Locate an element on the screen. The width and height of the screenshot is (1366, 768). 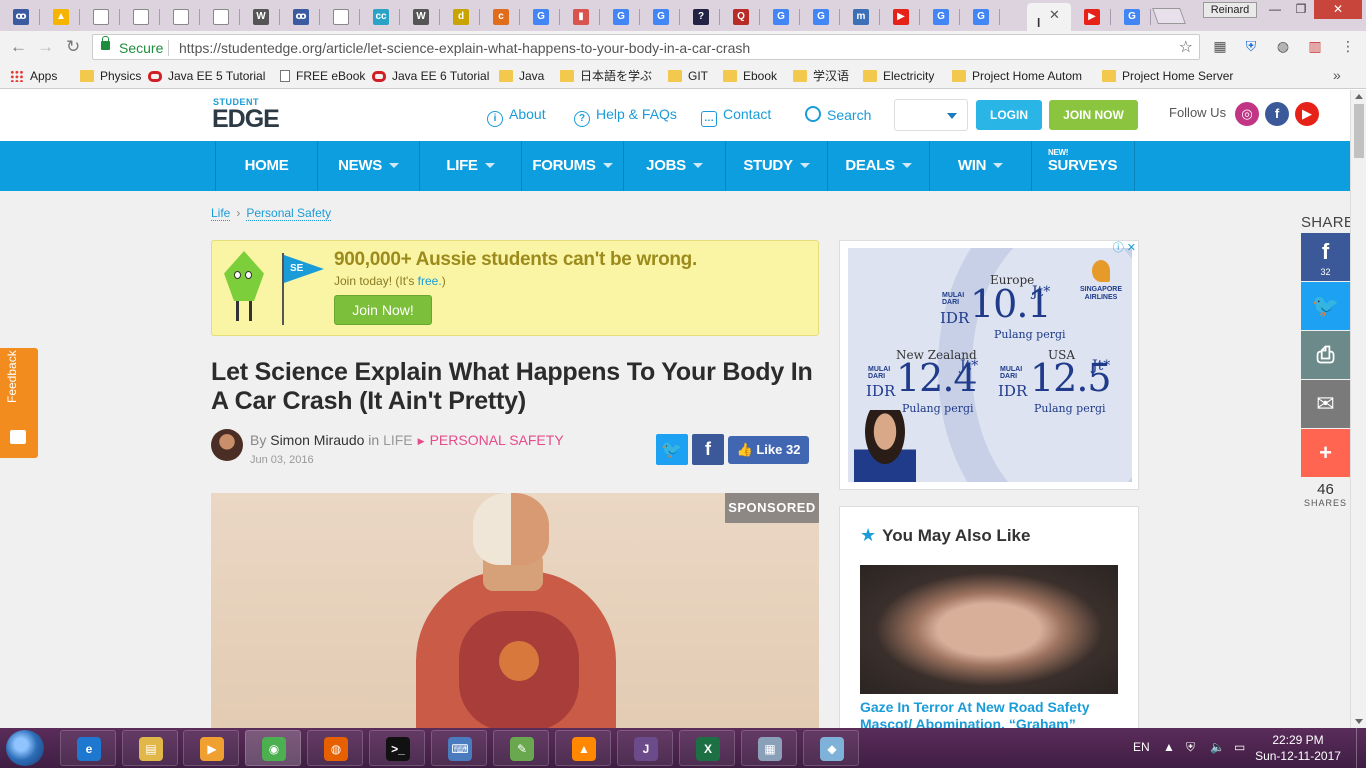
youtube-icon: ▶ is located at coordinates (1307, 114).